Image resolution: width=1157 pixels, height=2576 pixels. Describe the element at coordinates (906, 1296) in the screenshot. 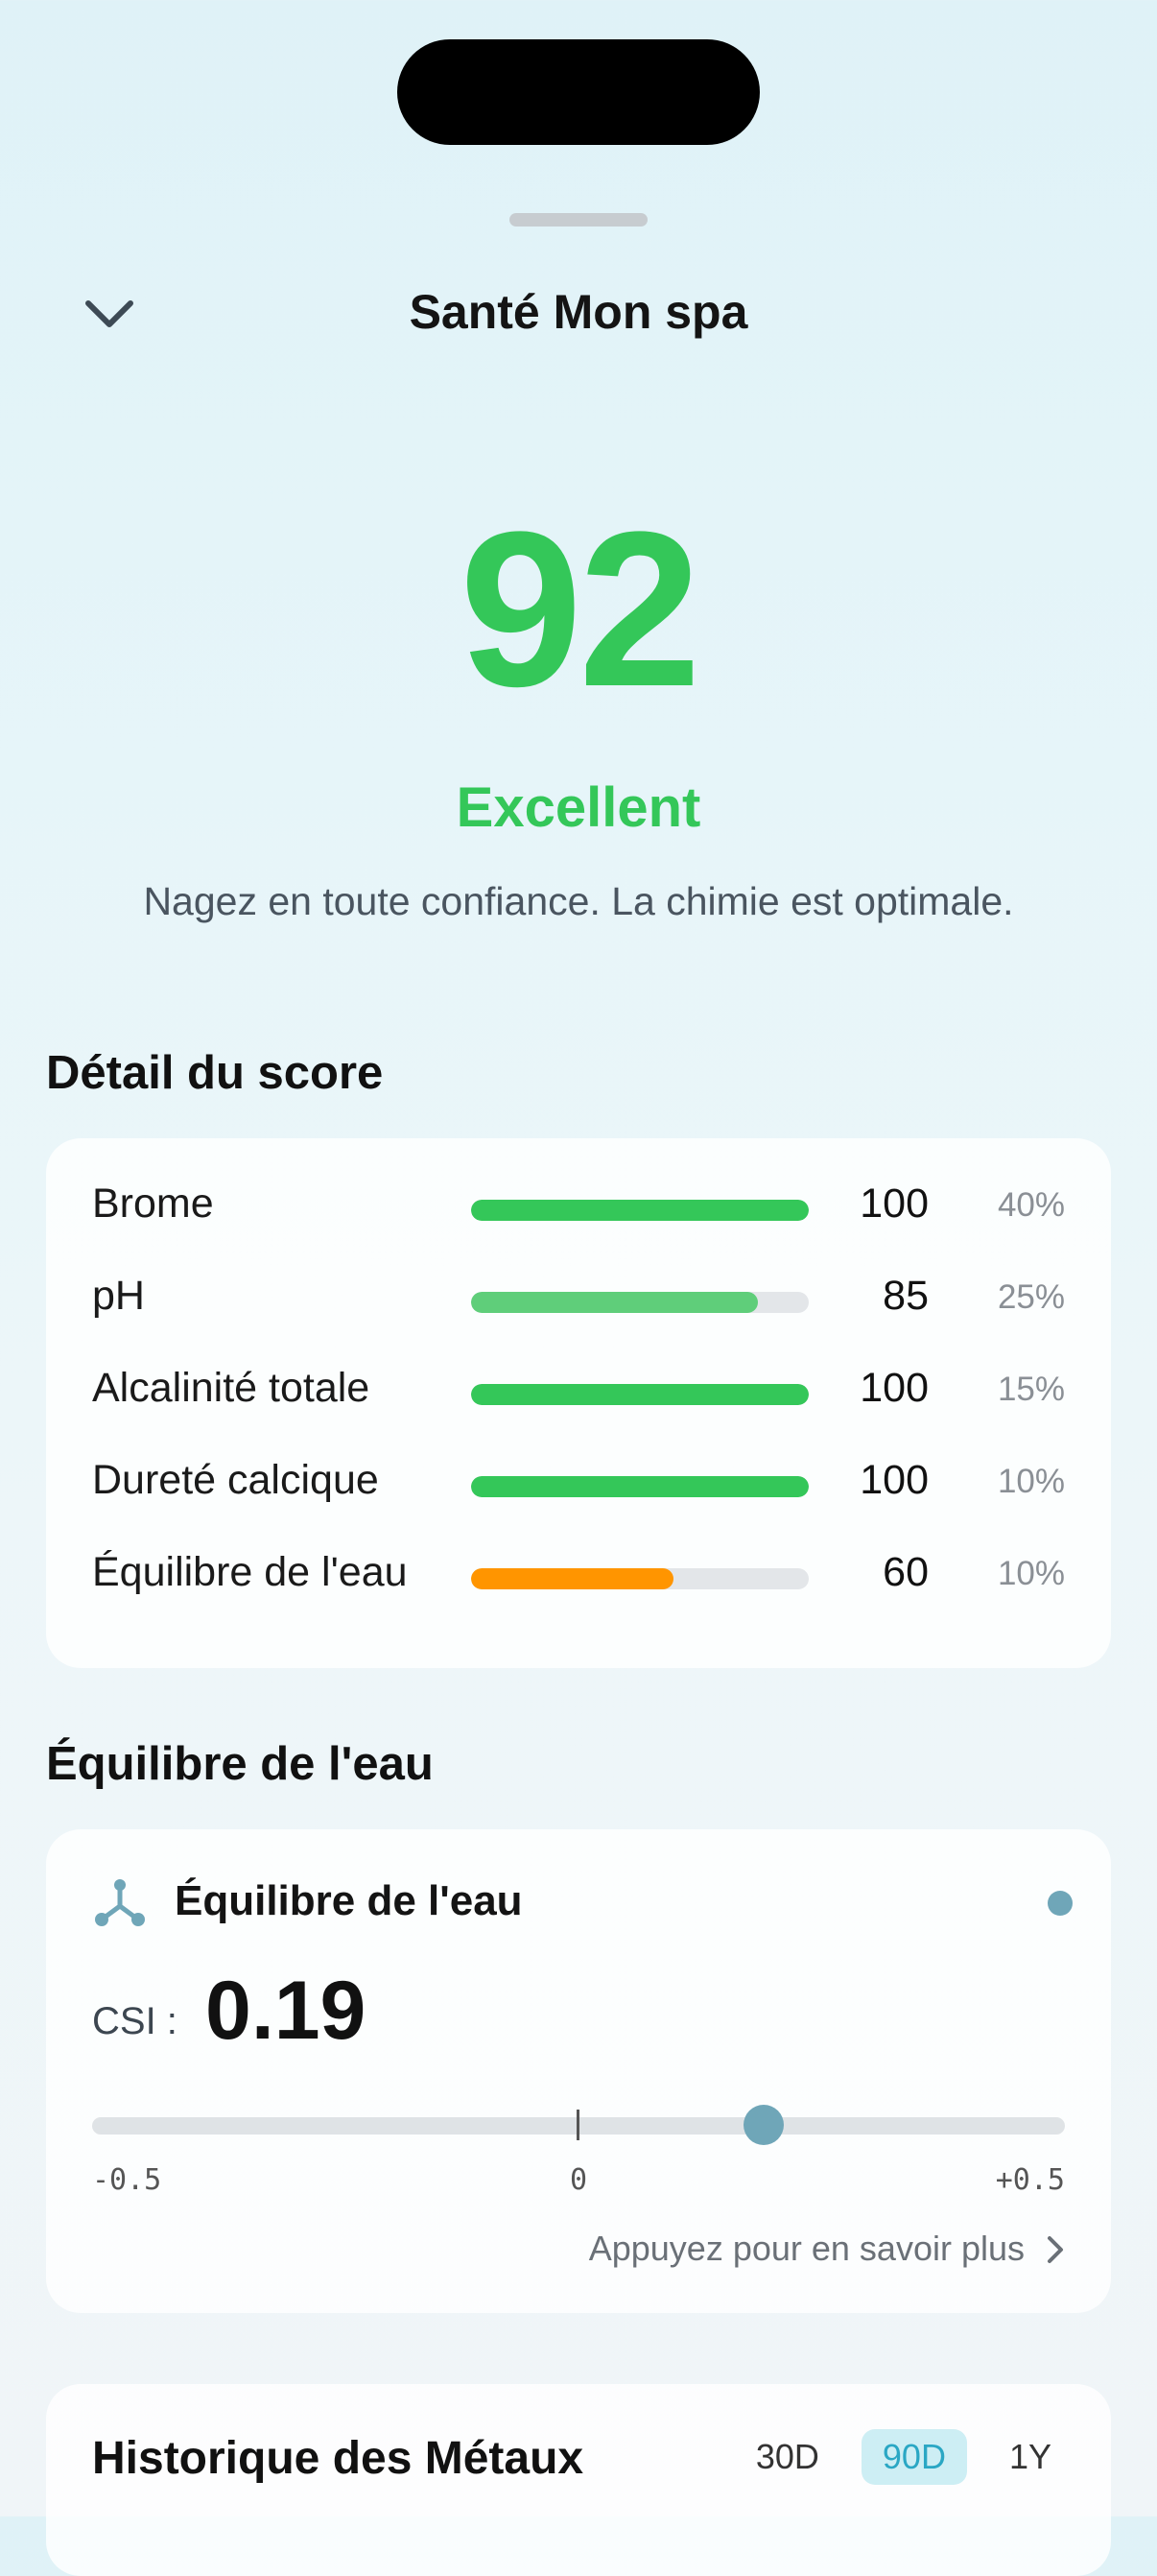

I see `score-row-value: 85` at that location.